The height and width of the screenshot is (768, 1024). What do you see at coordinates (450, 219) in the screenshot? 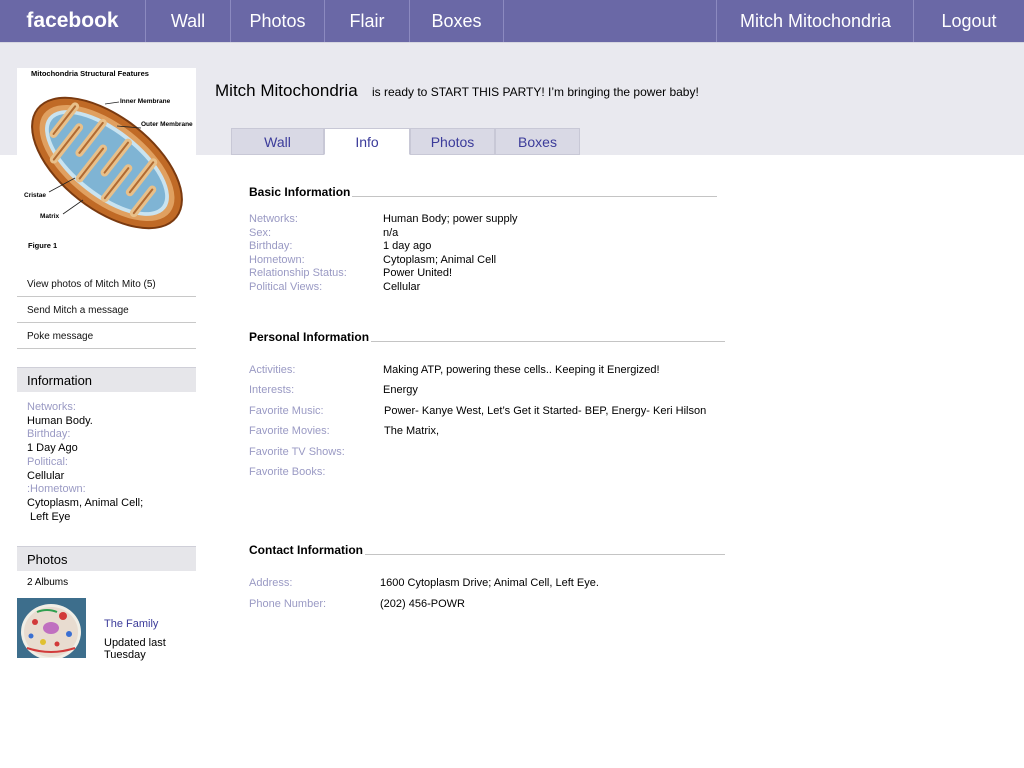
I see `field-value: Human Body; power supply` at bounding box center [450, 219].